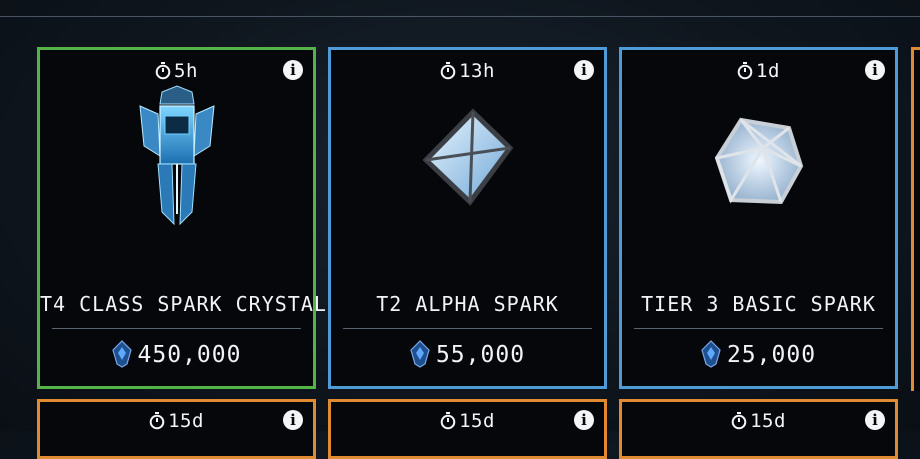  Describe the element at coordinates (183, 304) in the screenshot. I see `item-title: T4 CLASS SPARK CRYSTAL` at that location.